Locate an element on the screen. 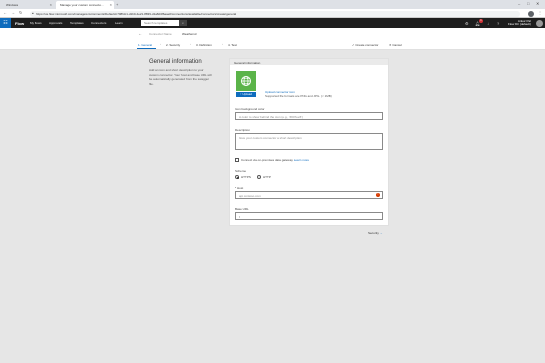 Image resolution: width=545 pixels, height=363 pixels. back-arrow-icon: ← is located at coordinates (140, 33).